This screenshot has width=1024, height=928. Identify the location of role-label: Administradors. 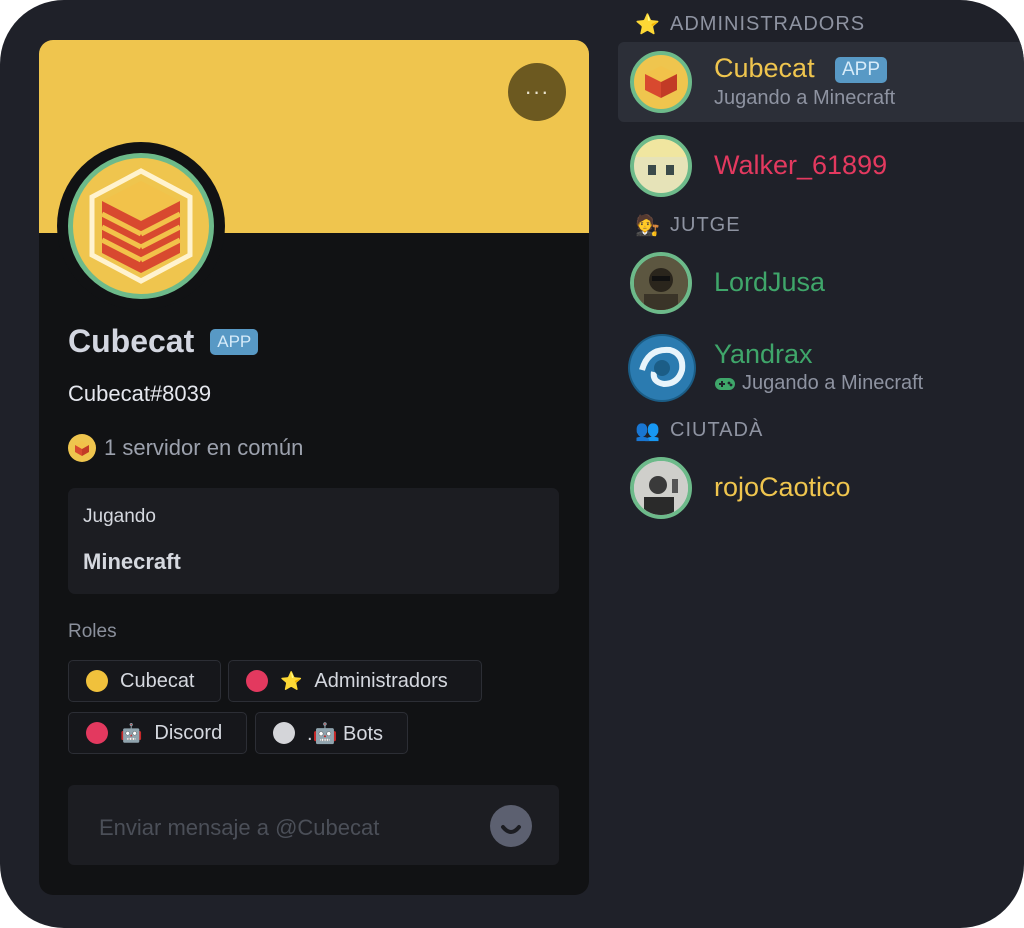
(381, 680).